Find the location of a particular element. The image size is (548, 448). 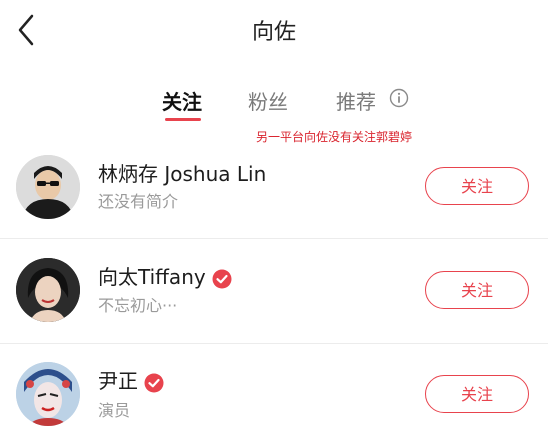

user-name-row: 尹正 is located at coordinates (131, 379).